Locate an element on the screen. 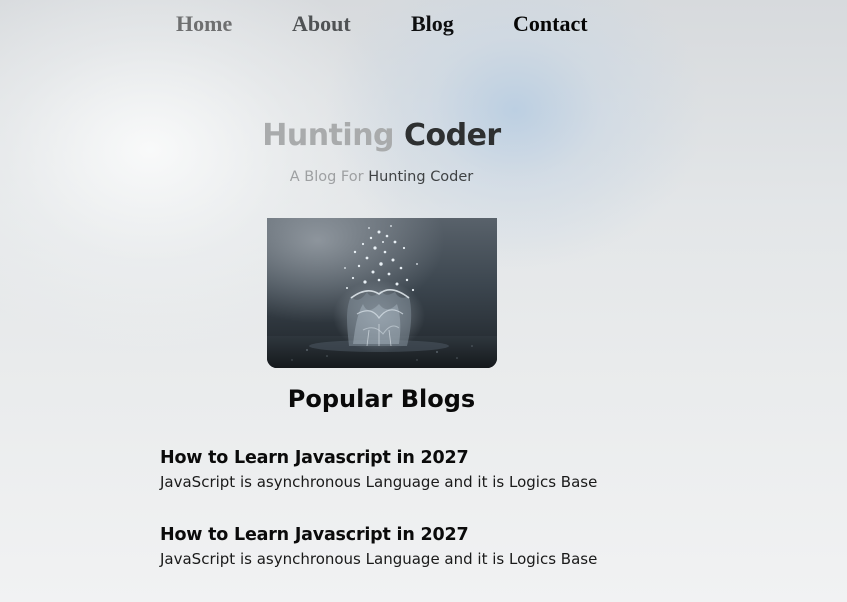 The height and width of the screenshot is (602, 847). top-nav: Home About Blog Contact is located at coordinates (423, 24).